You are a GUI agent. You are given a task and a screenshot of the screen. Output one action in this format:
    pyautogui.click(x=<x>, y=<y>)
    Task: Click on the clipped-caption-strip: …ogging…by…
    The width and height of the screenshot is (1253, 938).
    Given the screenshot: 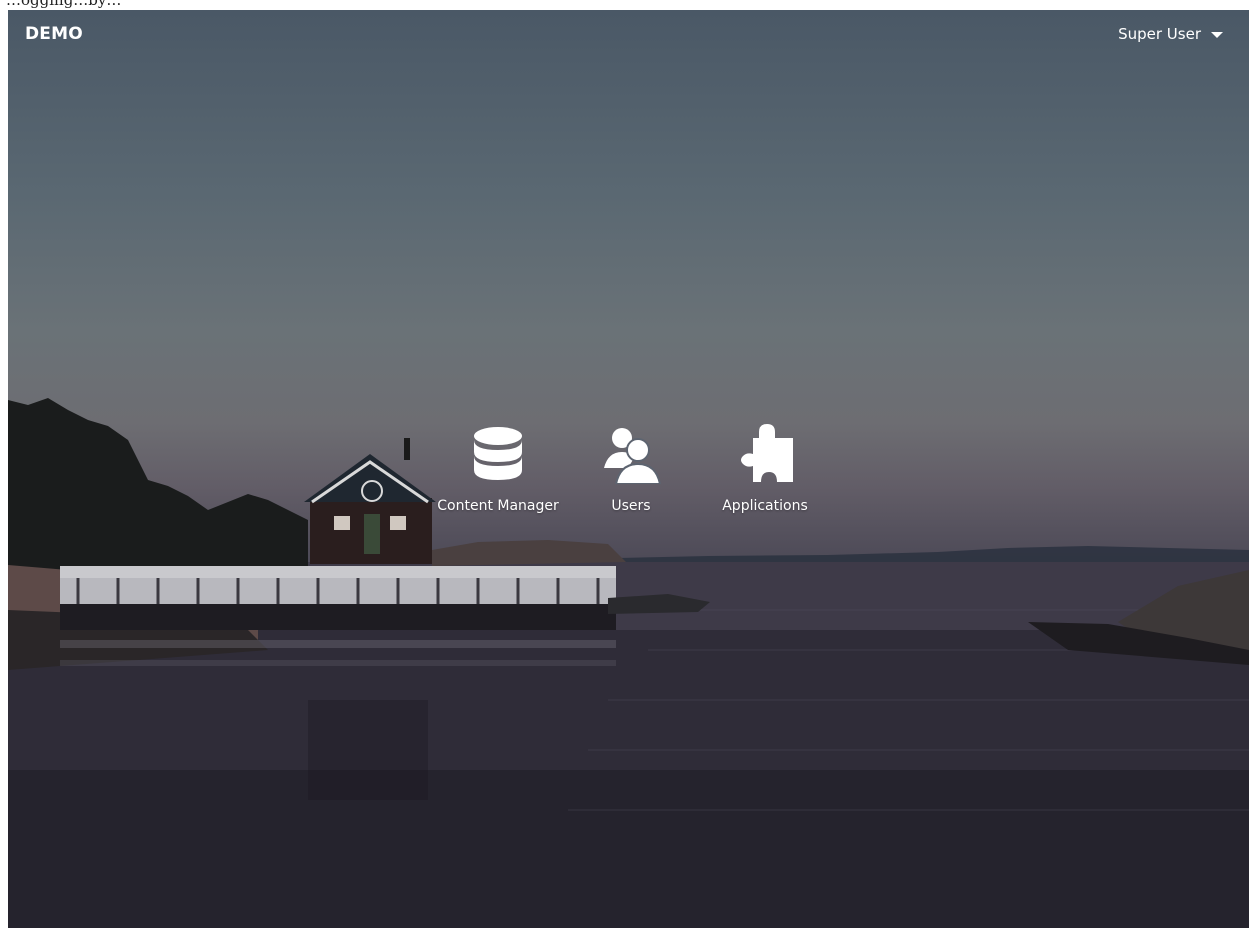 What is the action you would take?
    pyautogui.click(x=626, y=5)
    